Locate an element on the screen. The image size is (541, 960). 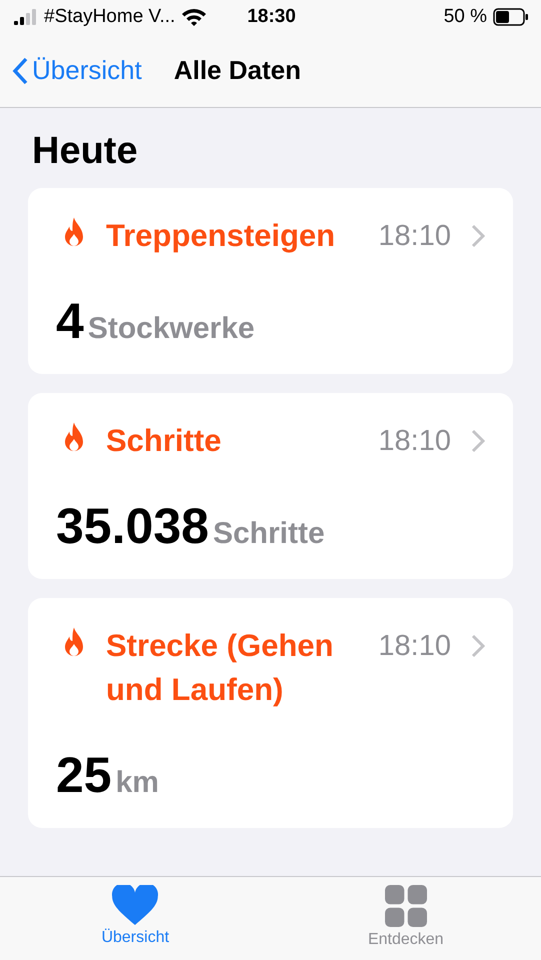
back-chevron-icon is located at coordinates (20, 70).